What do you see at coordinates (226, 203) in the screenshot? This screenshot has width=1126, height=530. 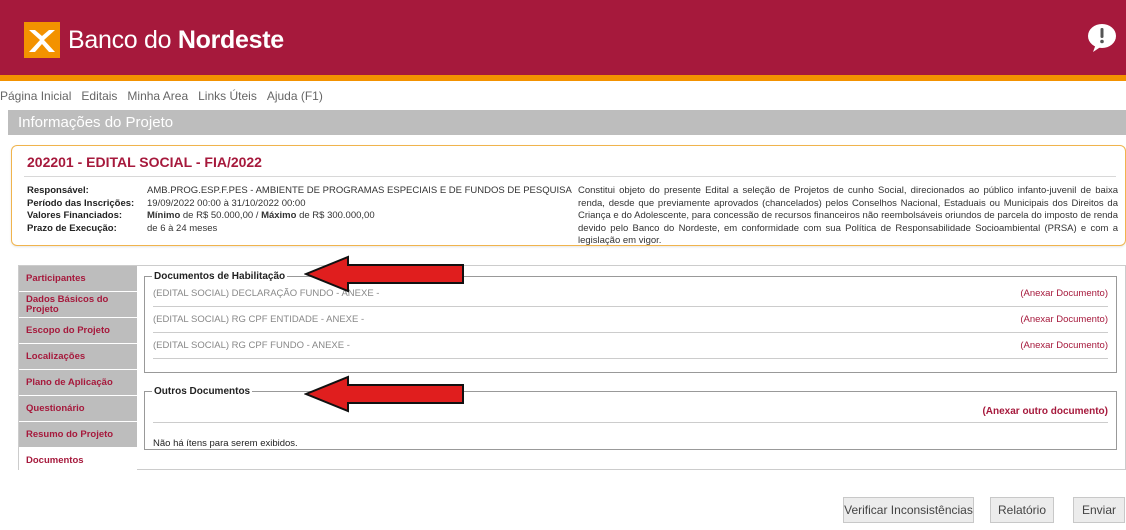 I see `periodo-value: 19/09/2022 00:00 à 31/10/2022 00:00` at bounding box center [226, 203].